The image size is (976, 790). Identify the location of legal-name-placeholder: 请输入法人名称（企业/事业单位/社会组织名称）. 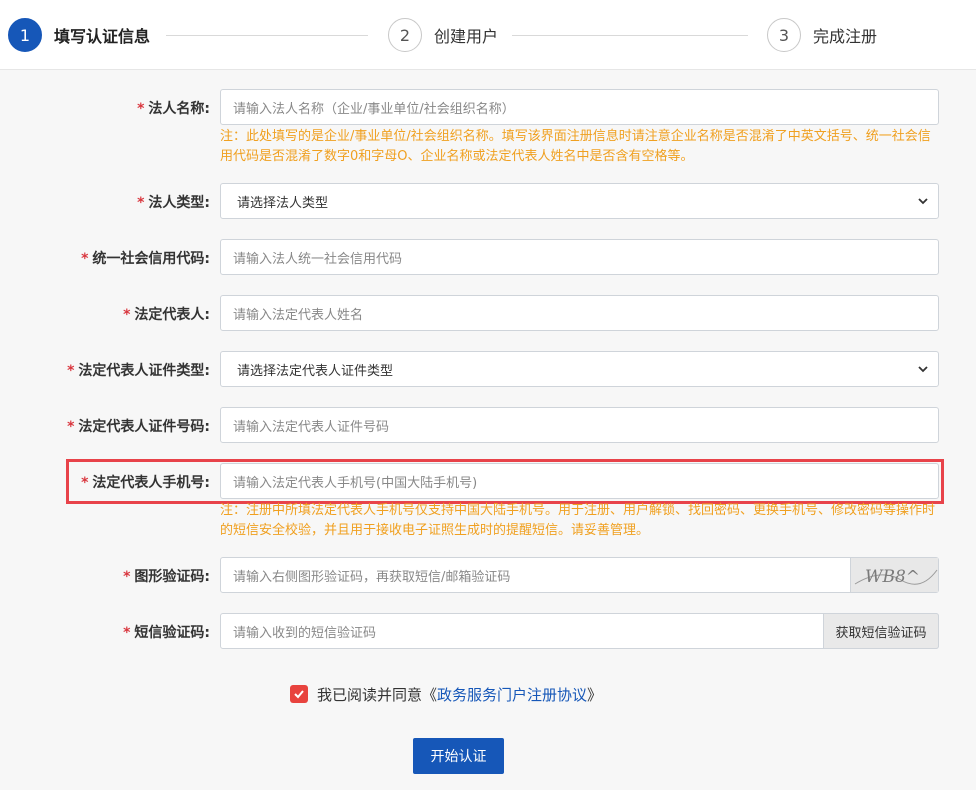
(374, 109).